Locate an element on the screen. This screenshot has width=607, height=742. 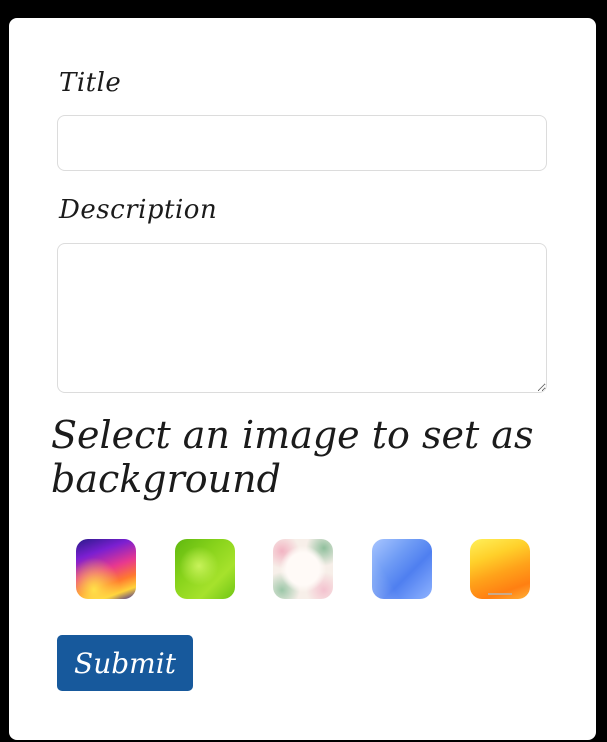
submit-button: Submit is located at coordinates (125, 663).